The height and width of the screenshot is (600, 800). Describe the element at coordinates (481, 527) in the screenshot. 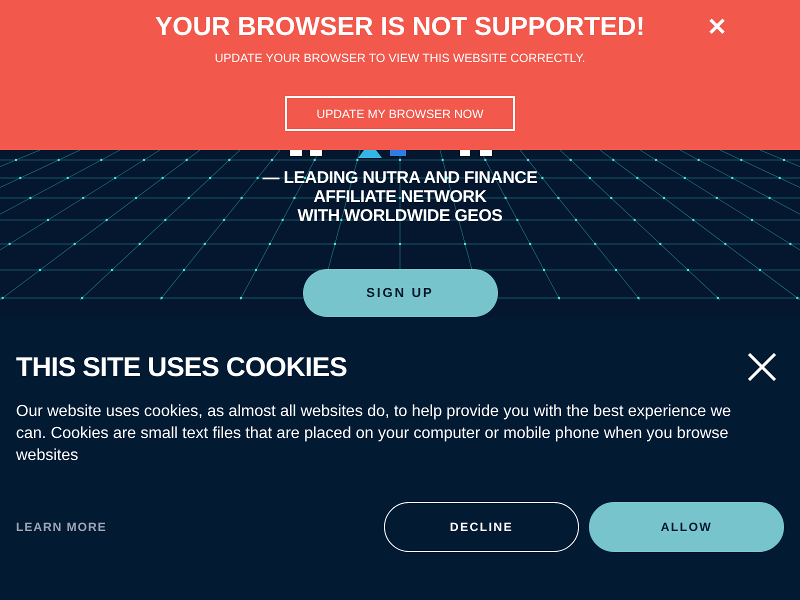

I see `decline-button: DECLINE` at that location.